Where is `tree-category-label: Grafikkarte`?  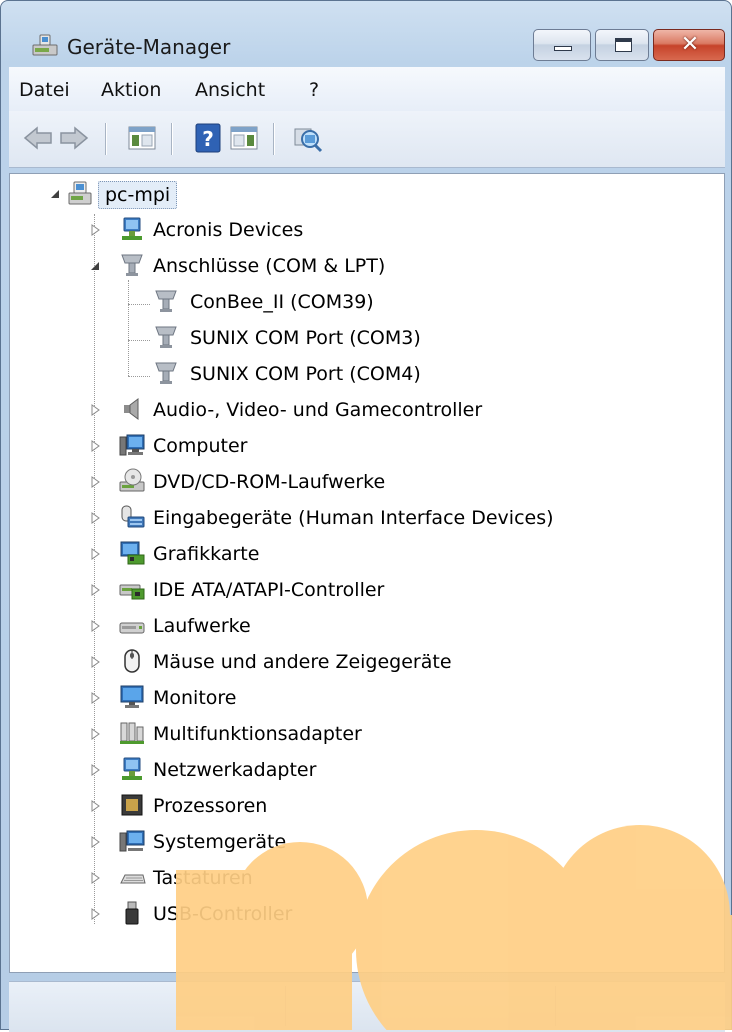 tree-category-label: Grafikkarte is located at coordinates (206, 554).